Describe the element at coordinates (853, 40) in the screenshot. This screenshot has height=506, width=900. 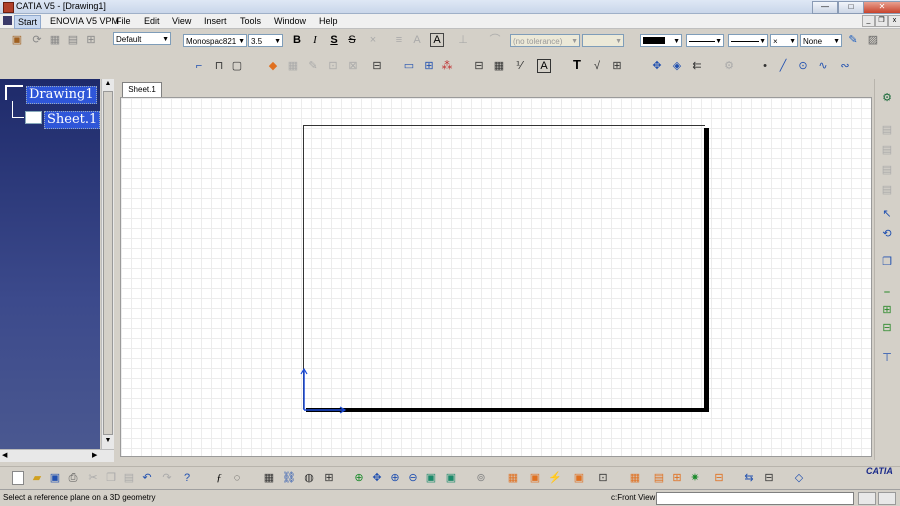
I see `paint-brush-icon: ✎` at that location.